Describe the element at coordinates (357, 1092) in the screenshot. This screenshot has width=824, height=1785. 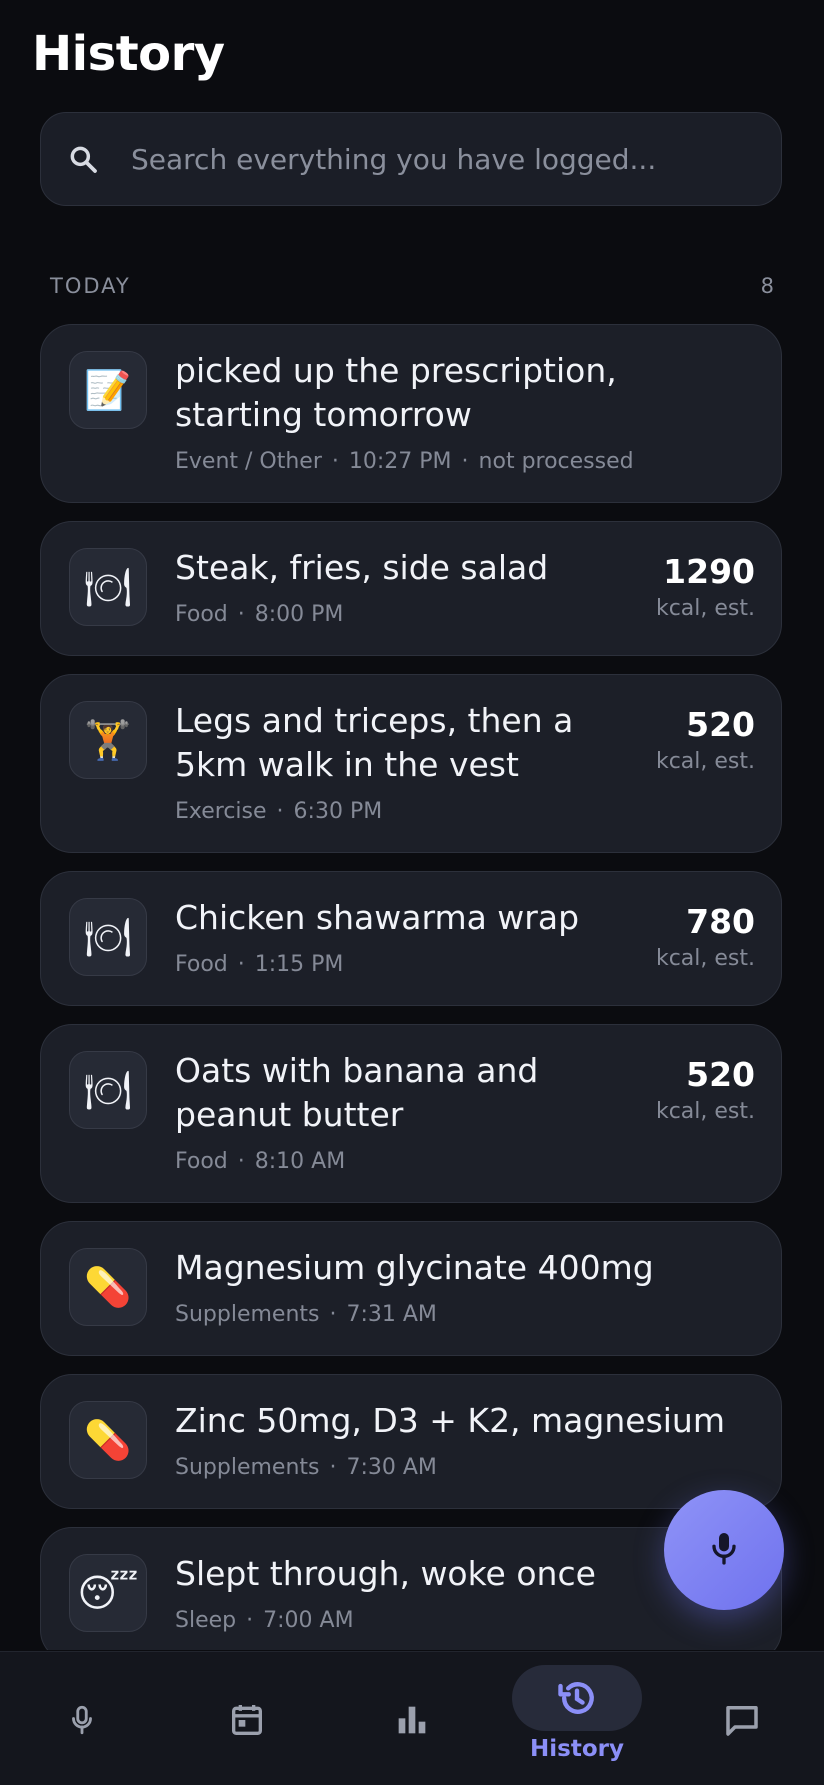
I see `entry-text: Oats with banana and peanut butter` at that location.